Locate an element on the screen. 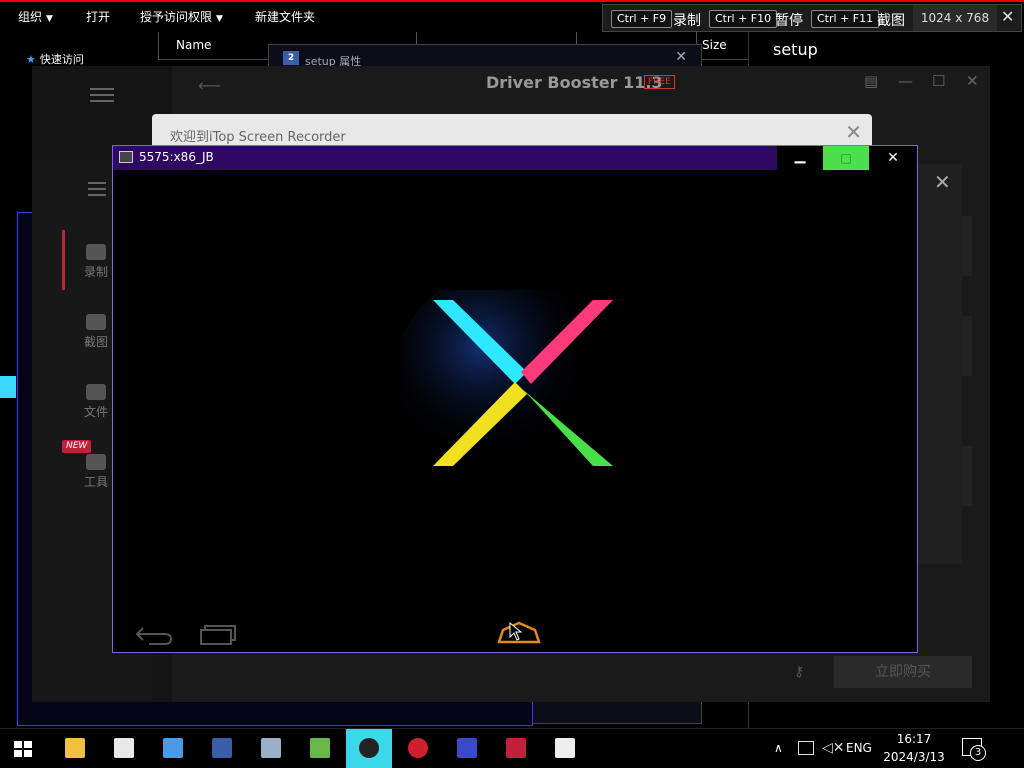  screenshot-label: 截图 is located at coordinates (891, 20).